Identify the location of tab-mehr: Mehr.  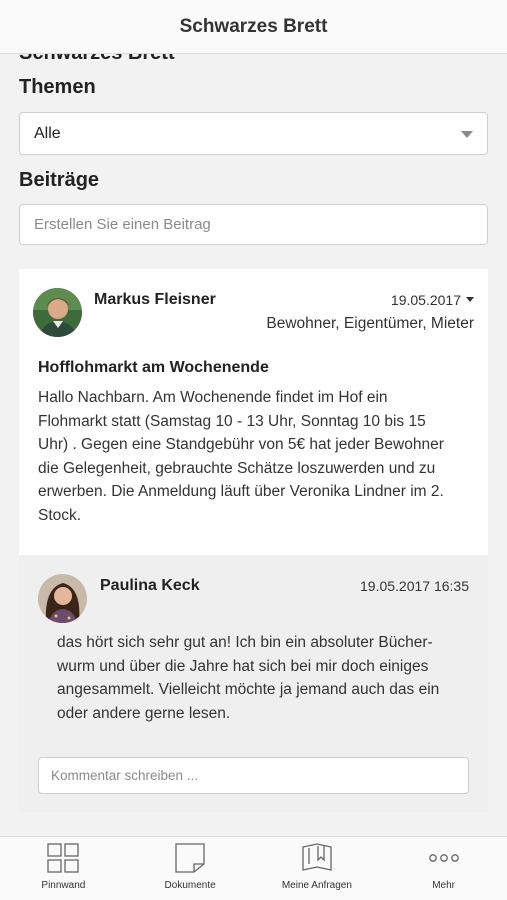
(443, 868).